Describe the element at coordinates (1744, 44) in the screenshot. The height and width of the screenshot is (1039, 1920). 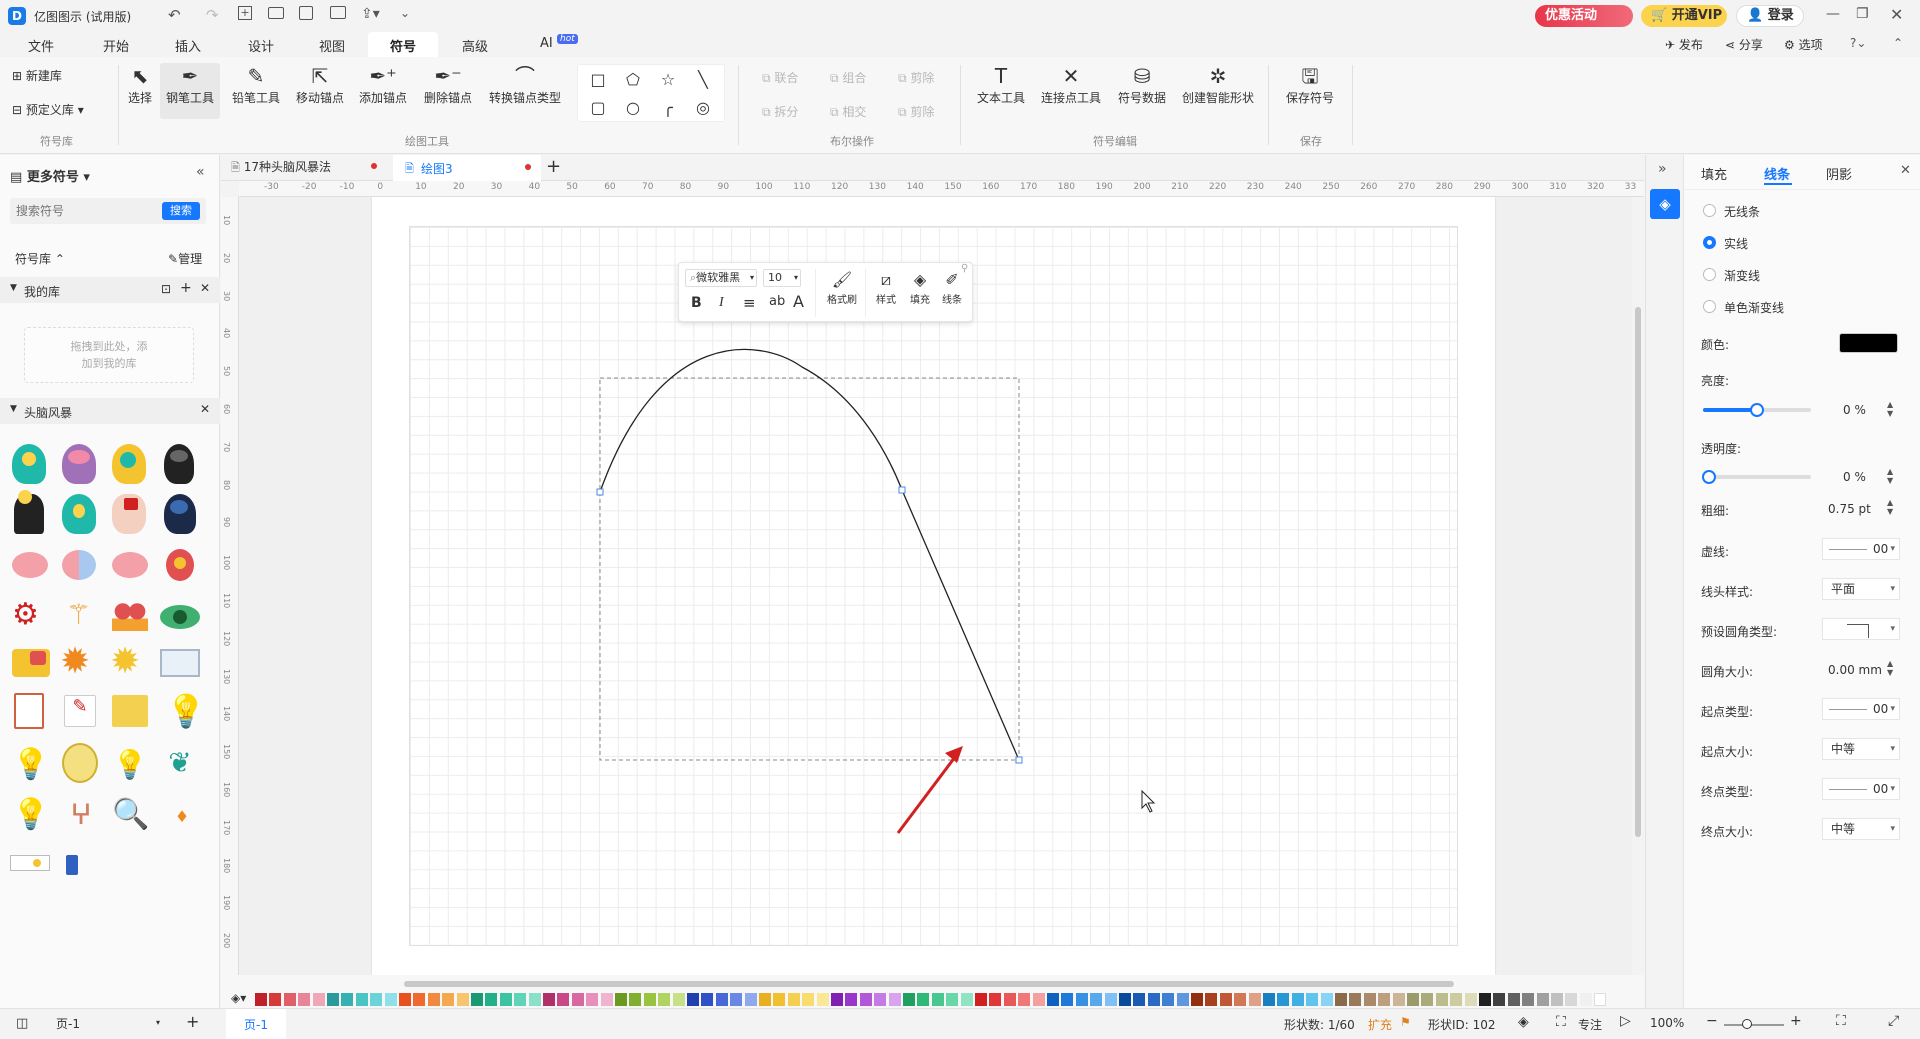
I see `share-button: ⋖ 分享` at that location.